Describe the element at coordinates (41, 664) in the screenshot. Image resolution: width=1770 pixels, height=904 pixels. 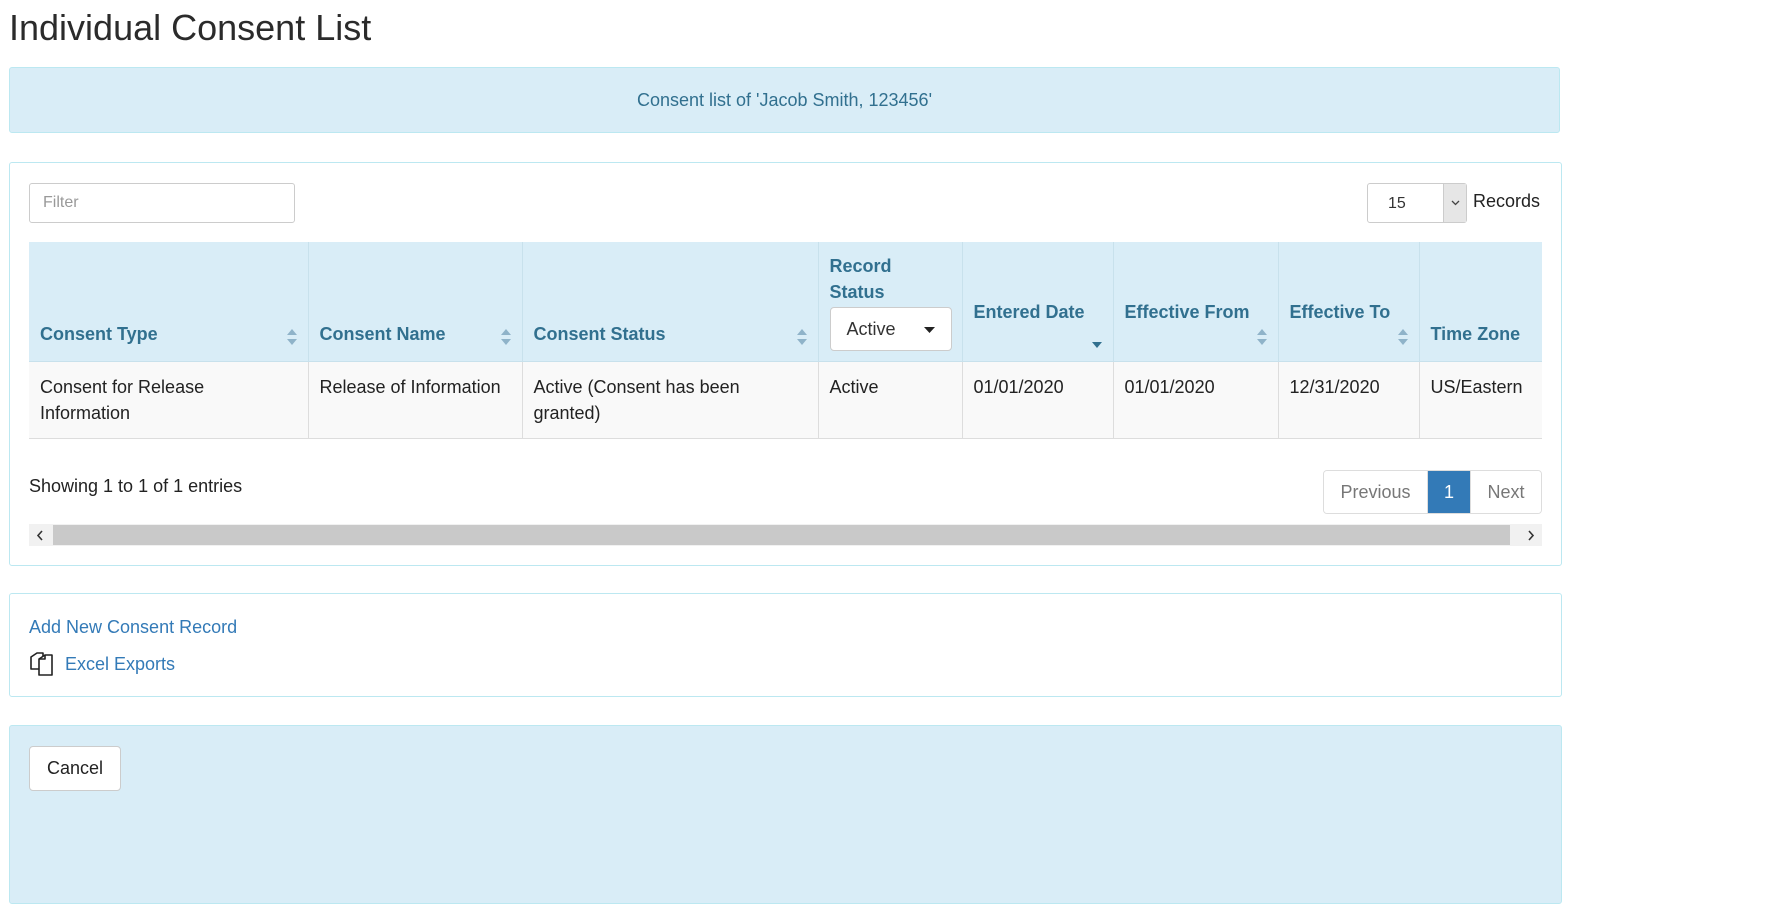
I see `copy-export-icon` at that location.